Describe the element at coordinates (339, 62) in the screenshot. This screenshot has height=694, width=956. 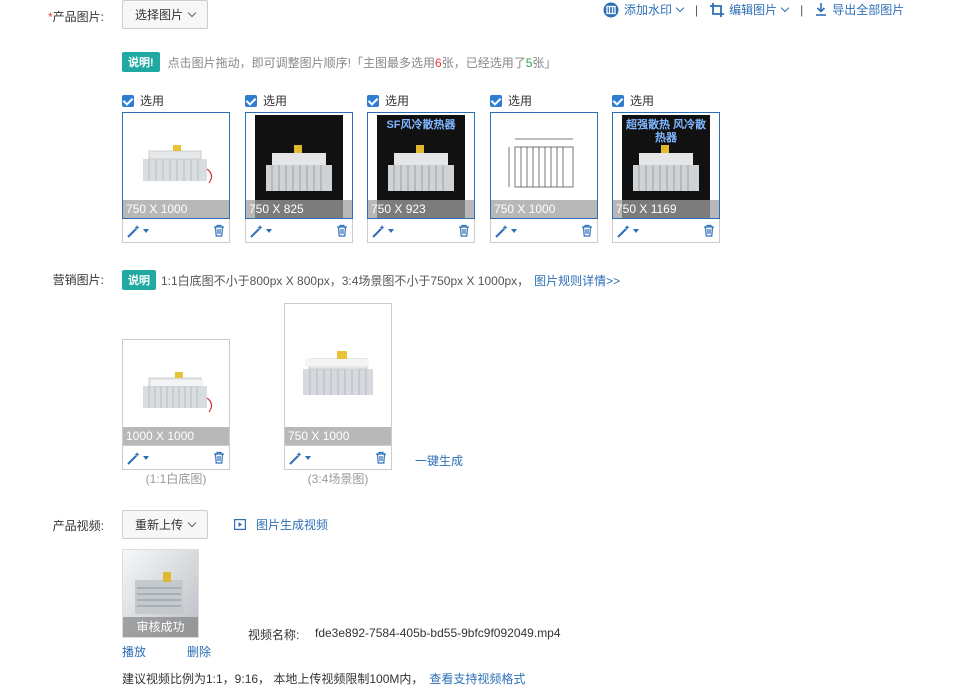
I see `image-order-notice: 说明! 点击图片拖动，即可调整图片顺序!「主图最多选用6张，已经选用了5张」` at that location.